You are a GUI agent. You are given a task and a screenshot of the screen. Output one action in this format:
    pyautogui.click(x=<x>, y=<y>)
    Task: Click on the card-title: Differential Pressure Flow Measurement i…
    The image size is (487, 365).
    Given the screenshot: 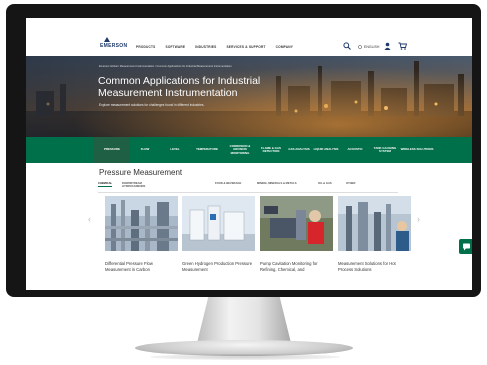 What is the action you would take?
    pyautogui.click(x=141, y=266)
    